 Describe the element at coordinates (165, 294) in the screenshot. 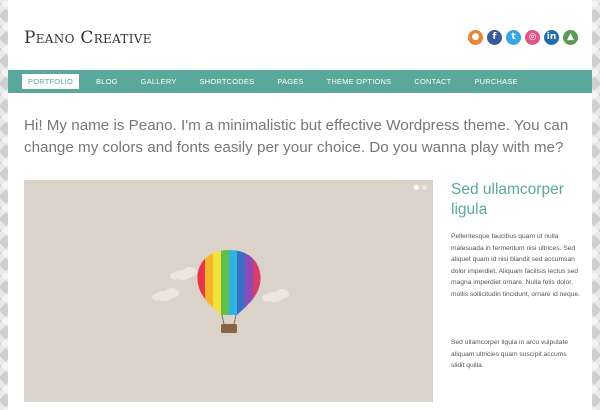

I see `cloud-mid` at that location.